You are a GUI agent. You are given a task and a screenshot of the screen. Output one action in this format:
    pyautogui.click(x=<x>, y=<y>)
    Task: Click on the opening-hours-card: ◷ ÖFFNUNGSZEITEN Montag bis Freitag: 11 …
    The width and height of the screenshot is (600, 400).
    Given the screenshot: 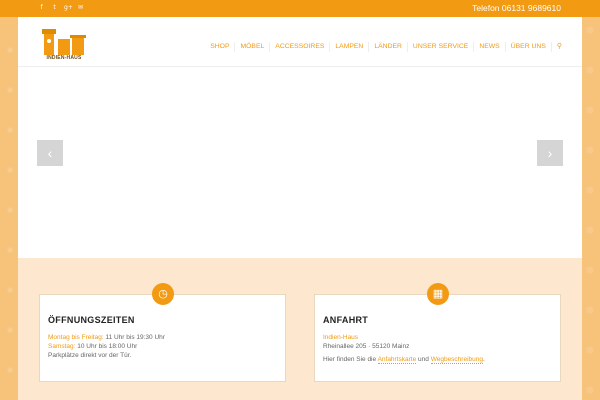 What is the action you would take?
    pyautogui.click(x=162, y=332)
    